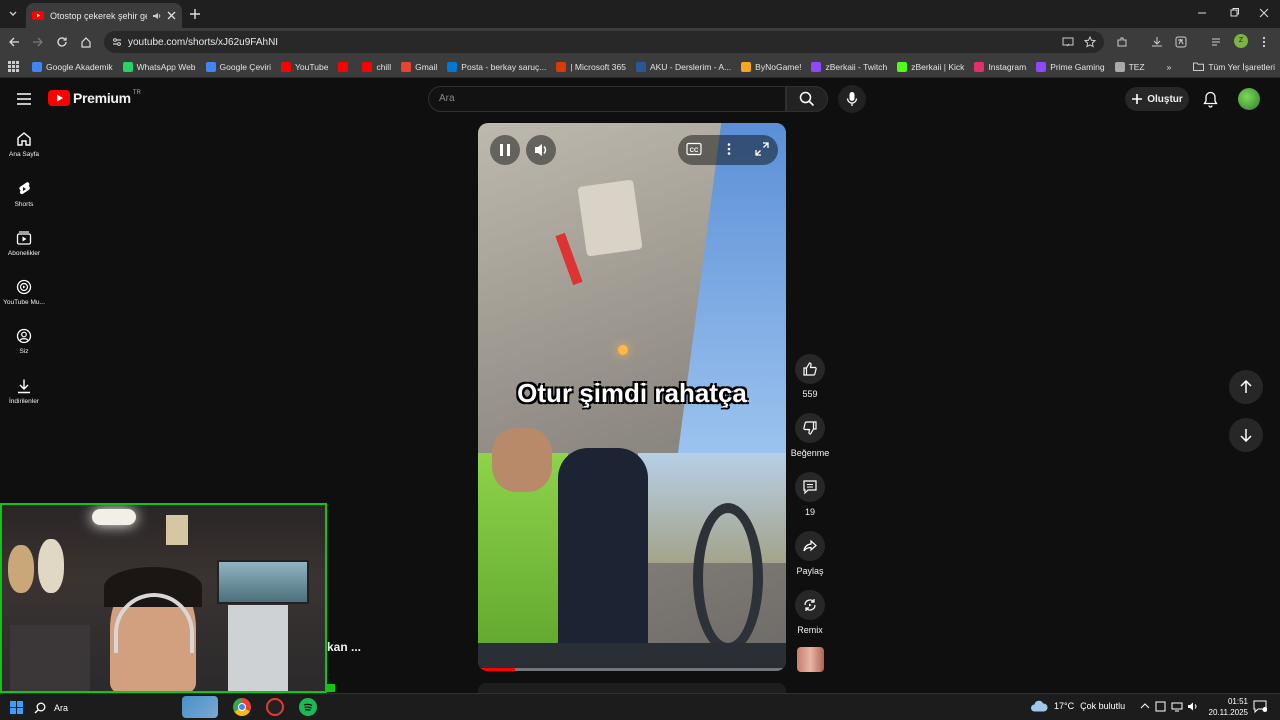 This screenshot has width=1280, height=720. I want to click on bookmark-item: Prime Gaming, so click(1070, 67).